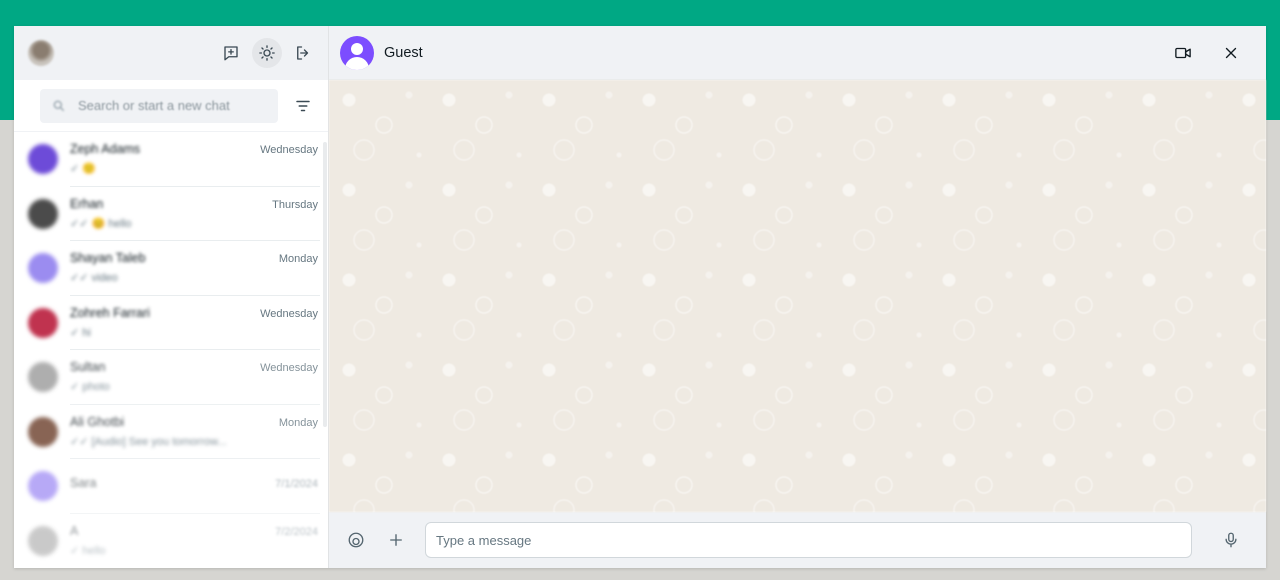  What do you see at coordinates (80, 332) in the screenshot?
I see `chat-preview: ✓ hi` at bounding box center [80, 332].